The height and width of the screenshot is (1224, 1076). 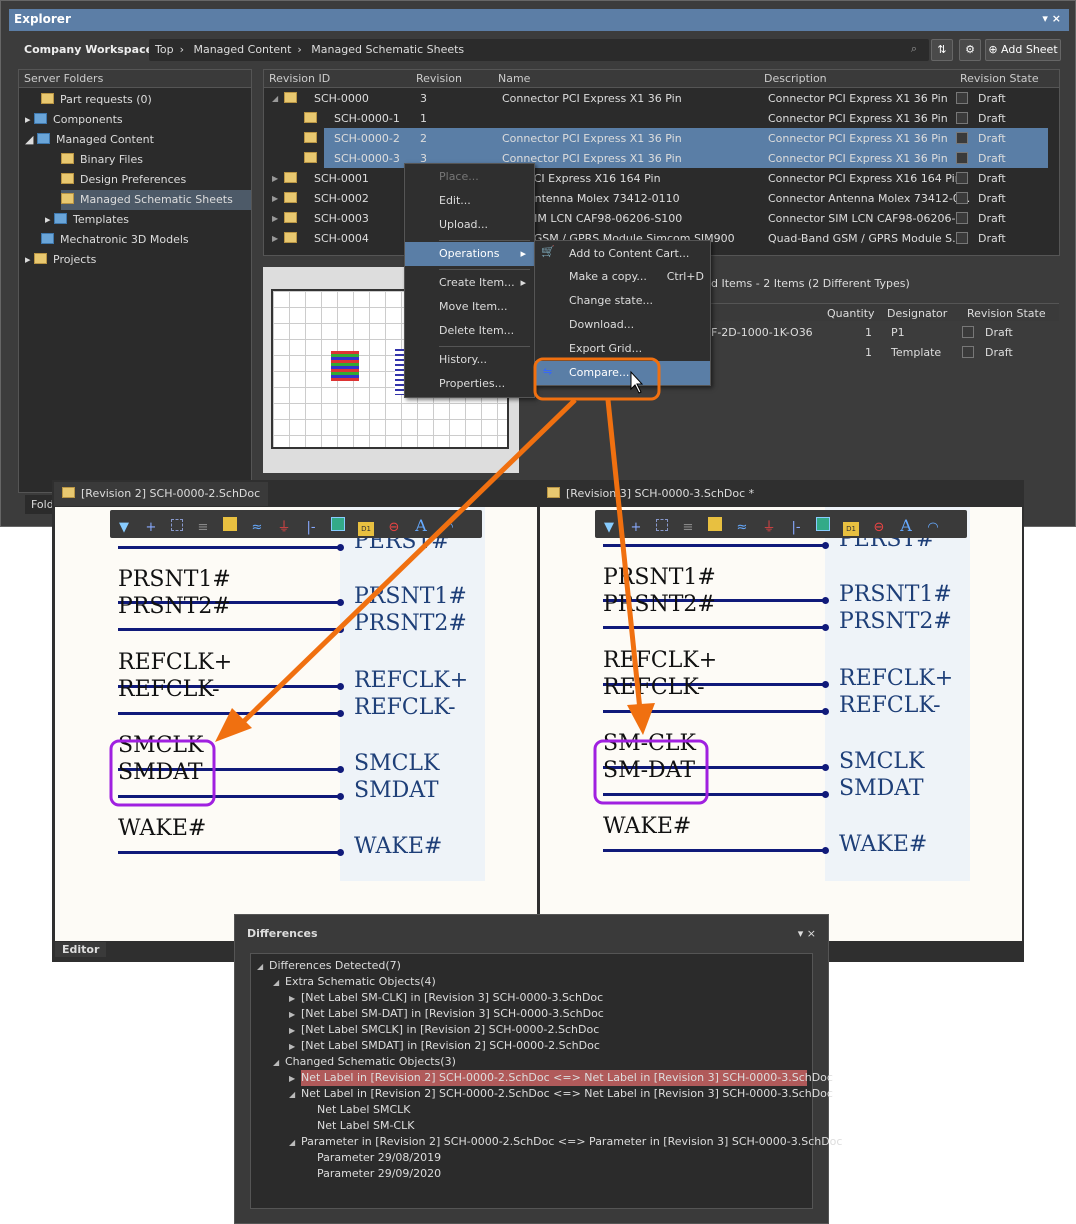 What do you see at coordinates (162, 773) in the screenshot?
I see `change-box-left` at bounding box center [162, 773].